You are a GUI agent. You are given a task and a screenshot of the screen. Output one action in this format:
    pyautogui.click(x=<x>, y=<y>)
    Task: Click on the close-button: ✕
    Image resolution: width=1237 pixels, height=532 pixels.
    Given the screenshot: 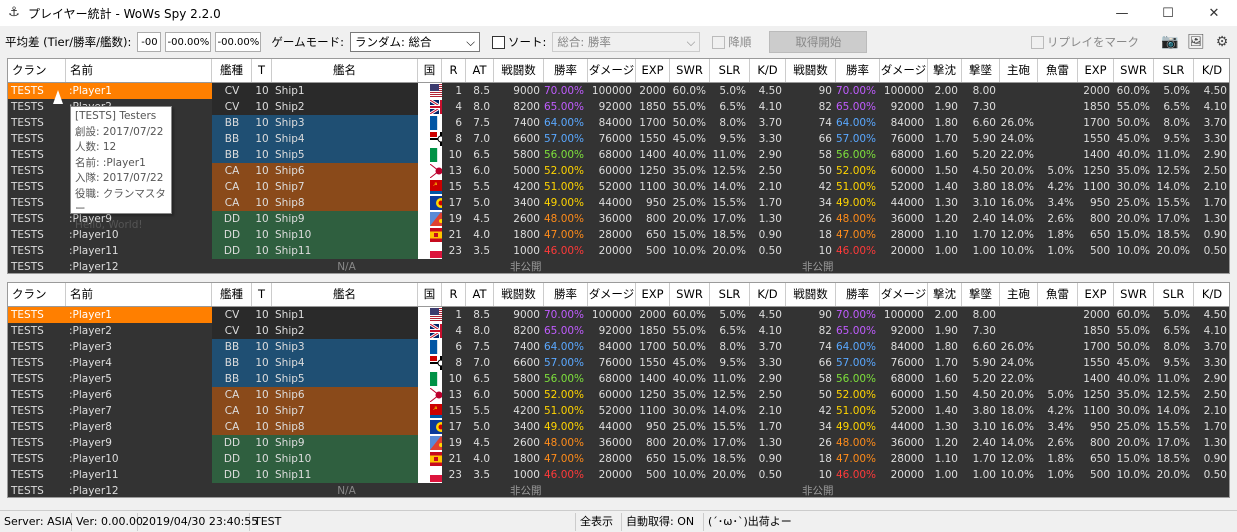 What is the action you would take?
    pyautogui.click(x=1214, y=13)
    